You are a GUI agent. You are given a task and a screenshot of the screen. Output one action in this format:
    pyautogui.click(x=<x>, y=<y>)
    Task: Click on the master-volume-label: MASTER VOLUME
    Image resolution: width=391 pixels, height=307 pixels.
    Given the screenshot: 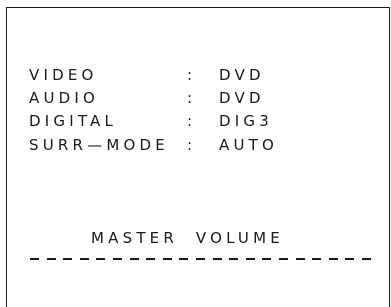 What is the action you would take?
    pyautogui.click(x=187, y=238)
    